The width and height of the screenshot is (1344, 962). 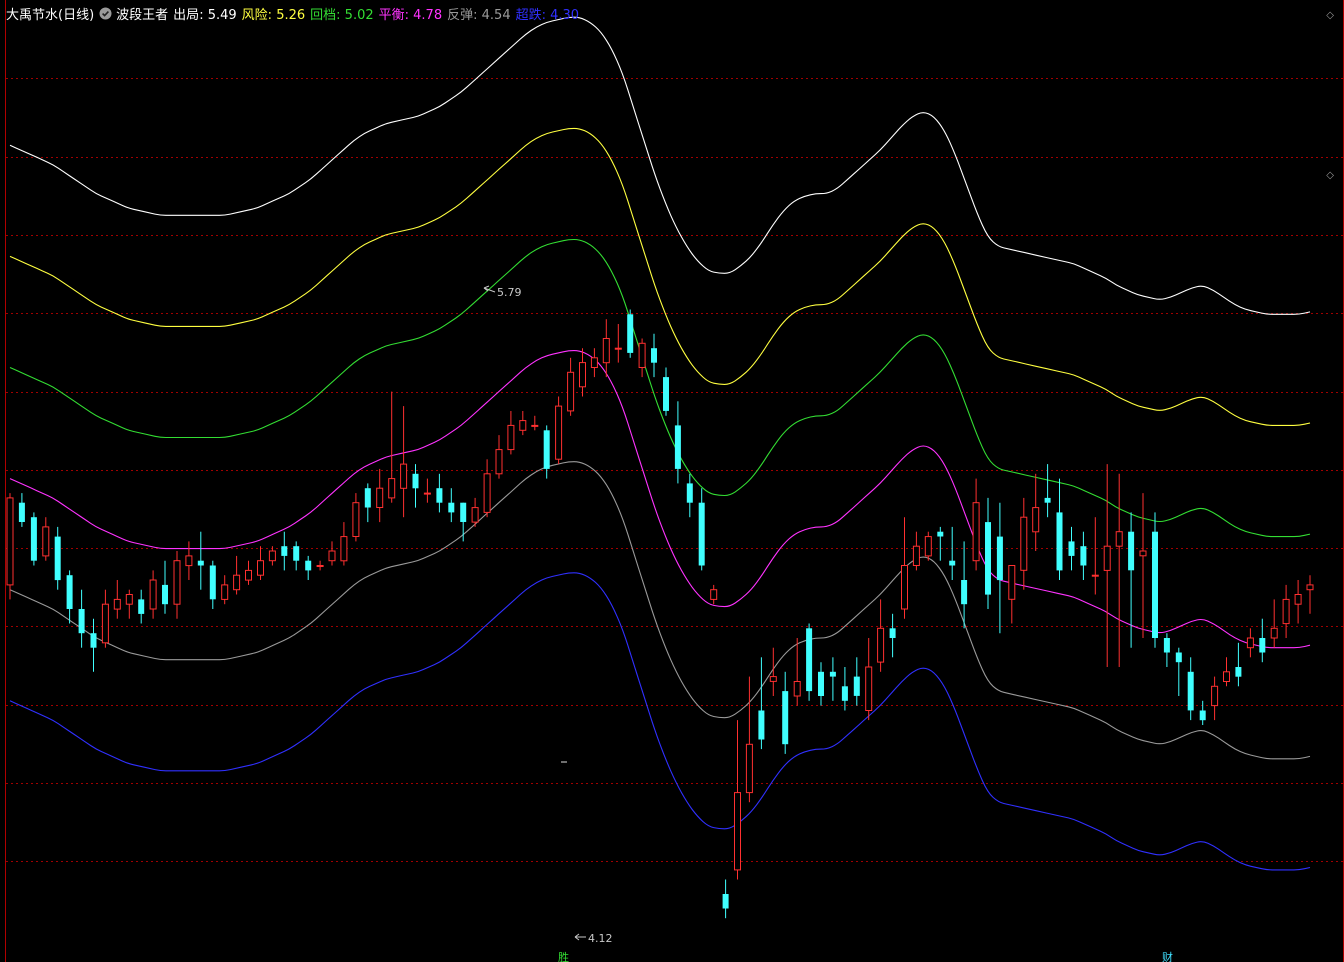 What do you see at coordinates (186, 15) in the screenshot?
I see `value-exit-label: 出局` at bounding box center [186, 15].